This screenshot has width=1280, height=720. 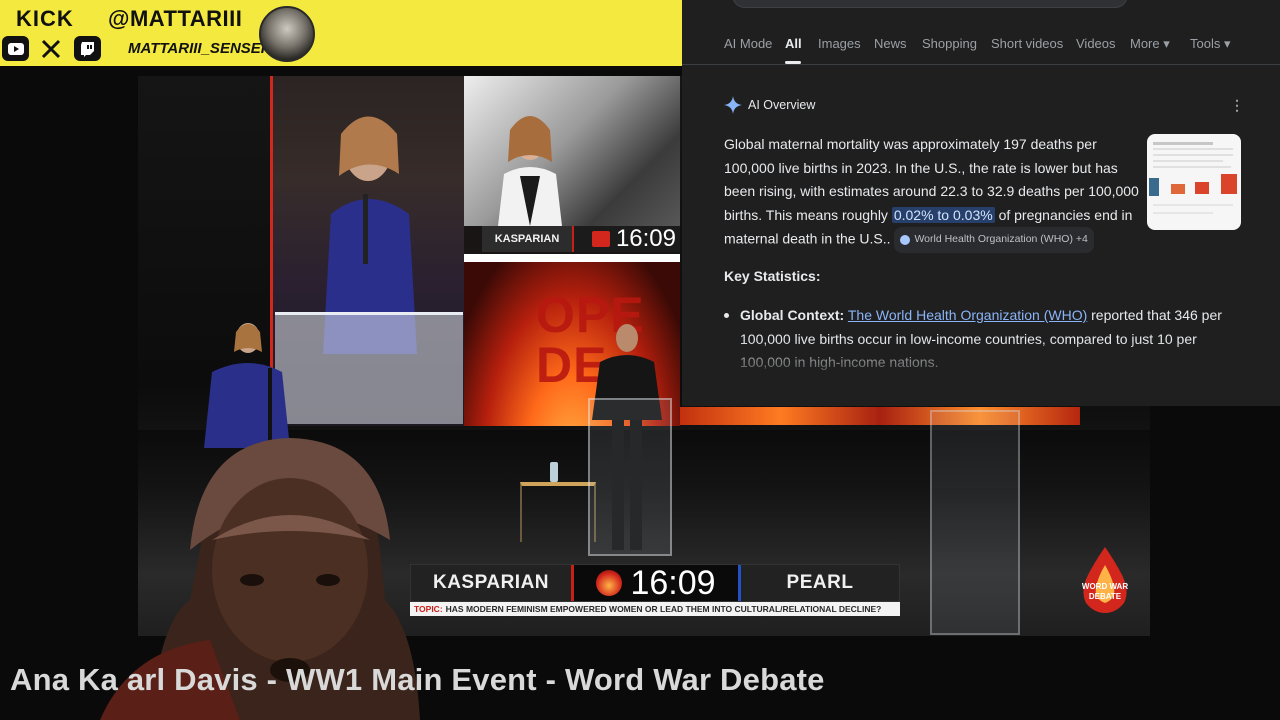 I want to click on portrait-figure, so click(x=530, y=171).